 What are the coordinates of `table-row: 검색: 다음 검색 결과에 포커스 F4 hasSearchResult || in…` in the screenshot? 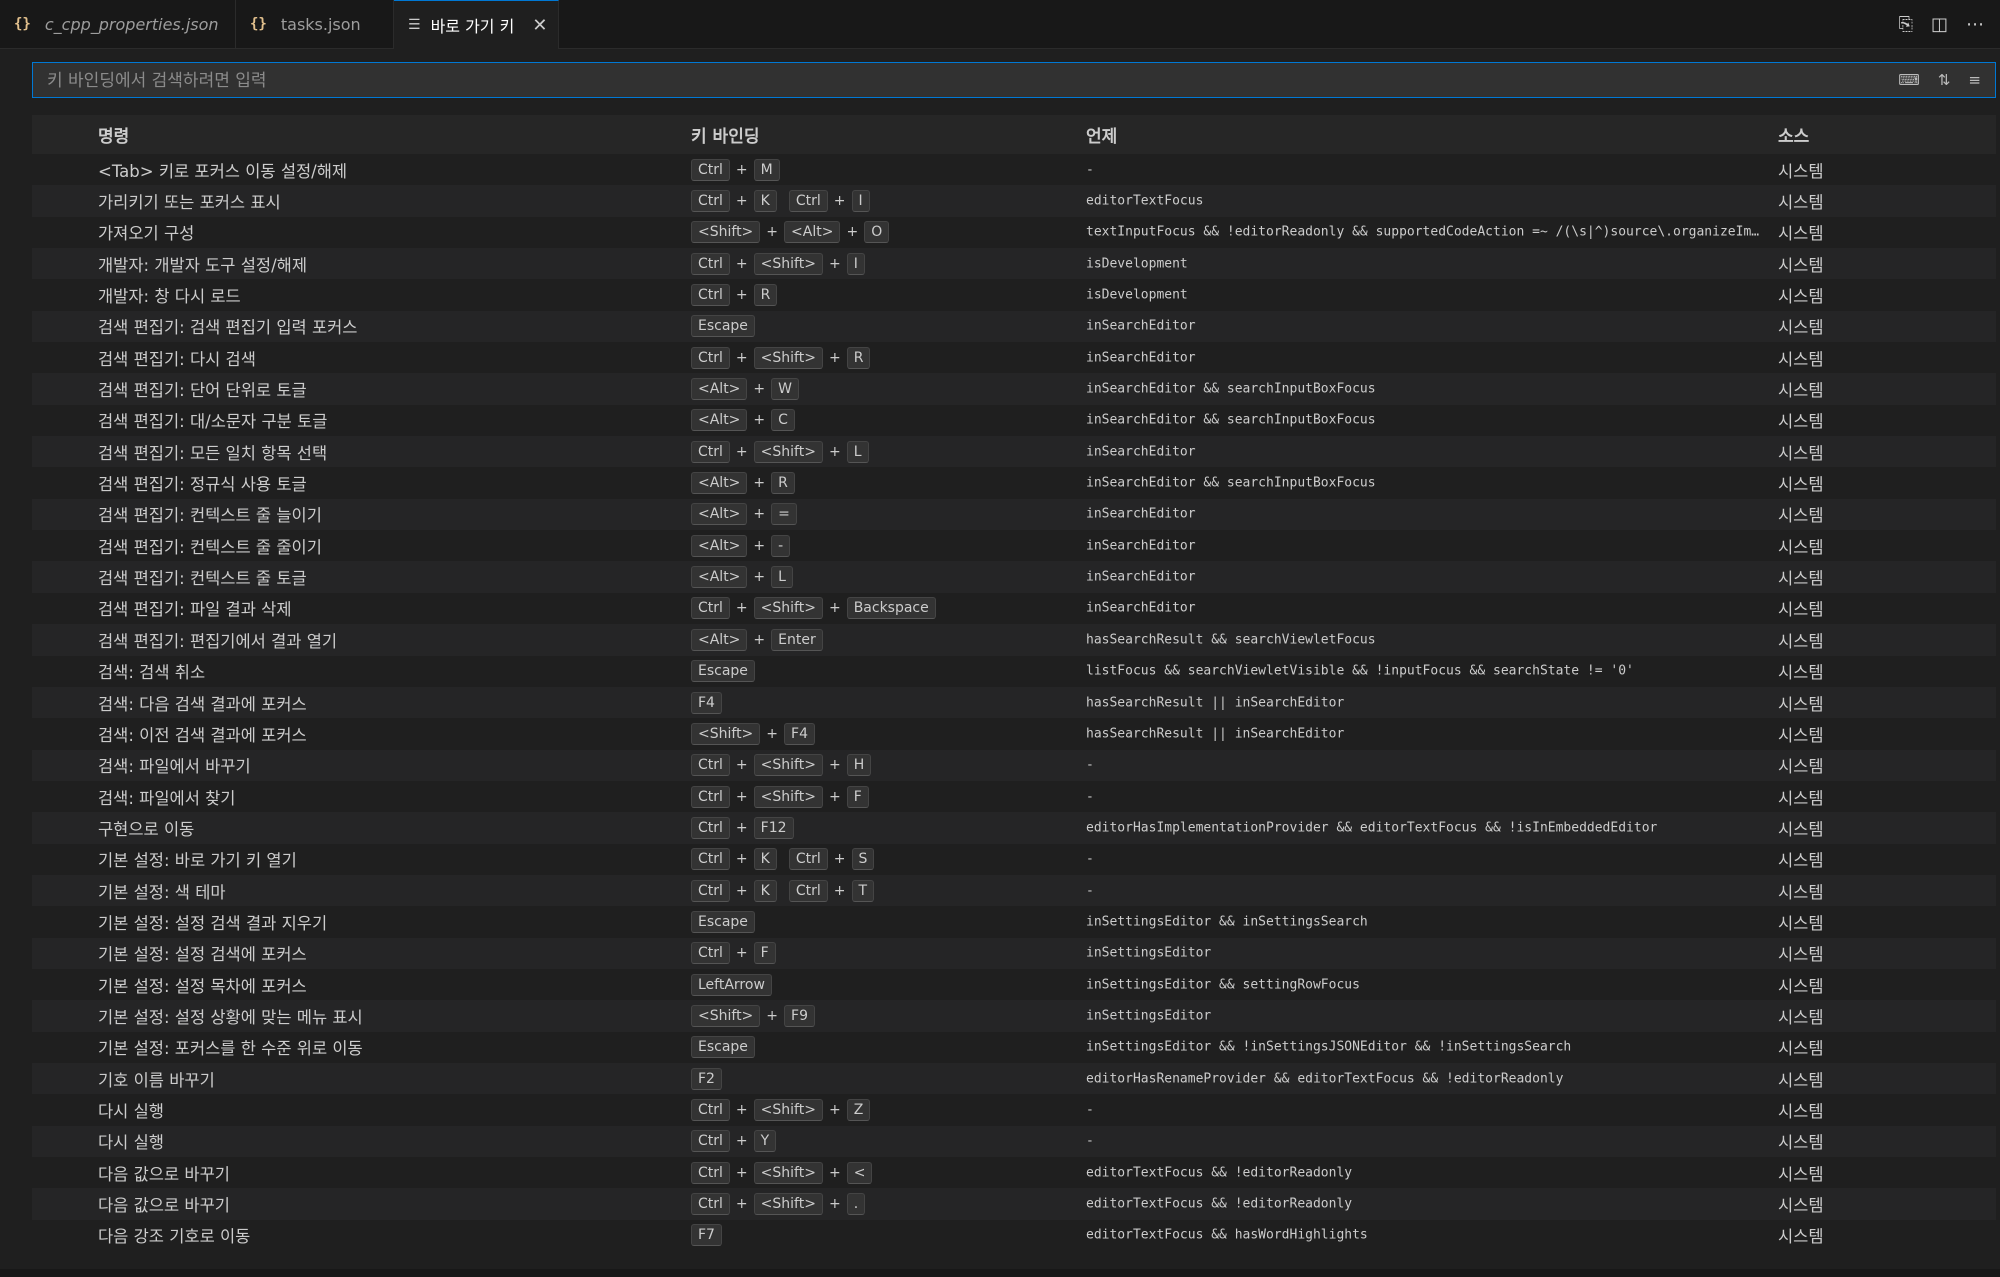 It's located at (1014, 702).